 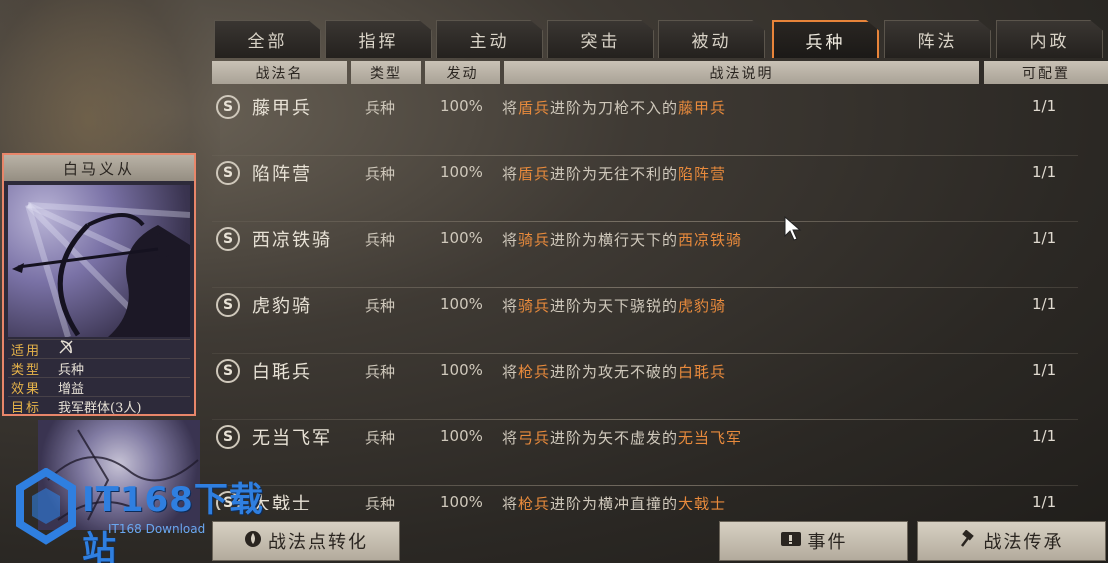 What do you see at coordinates (26, 351) in the screenshot?
I see `info-key: 适用` at bounding box center [26, 351].